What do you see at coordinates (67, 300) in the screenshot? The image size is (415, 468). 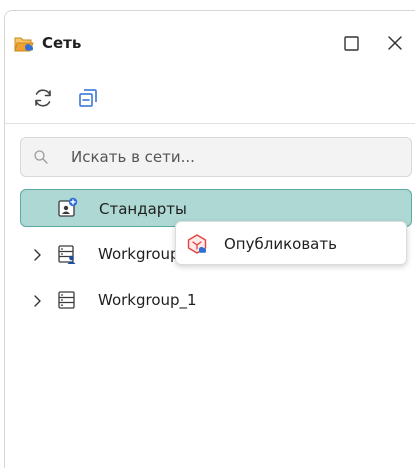 I see `server-icon` at bounding box center [67, 300].